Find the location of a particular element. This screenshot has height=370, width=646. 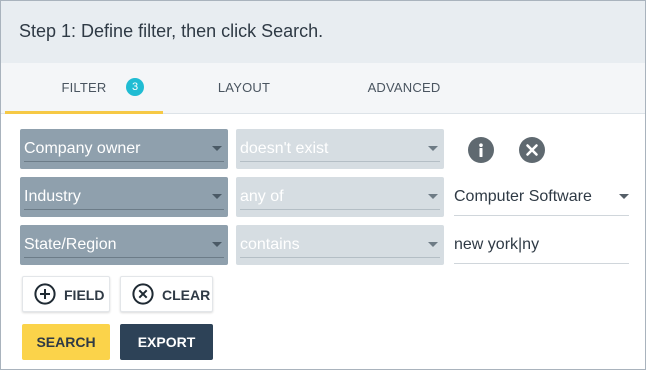

value-input-text: new york|ny is located at coordinates (497, 244).